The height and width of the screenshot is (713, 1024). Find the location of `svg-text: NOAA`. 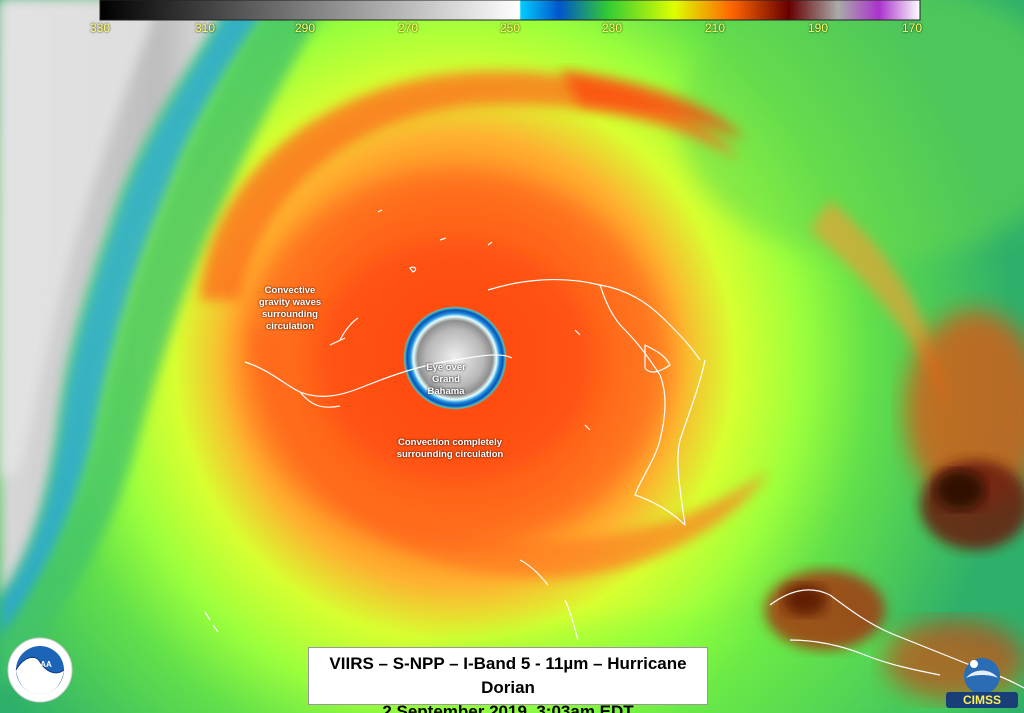

svg-text: NOAA is located at coordinates (40, 664).